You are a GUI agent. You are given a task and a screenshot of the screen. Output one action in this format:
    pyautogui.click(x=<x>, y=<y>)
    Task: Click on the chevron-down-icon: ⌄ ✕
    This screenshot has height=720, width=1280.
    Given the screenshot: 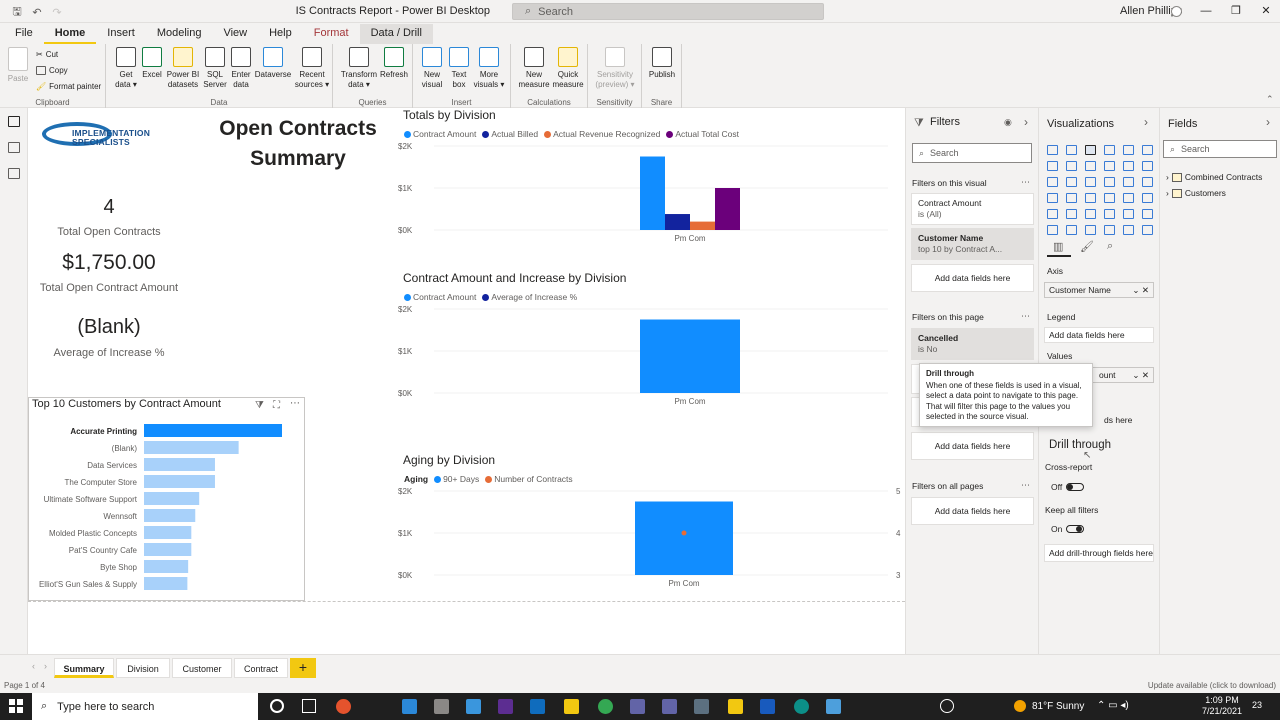 What is the action you would take?
    pyautogui.click(x=1140, y=375)
    